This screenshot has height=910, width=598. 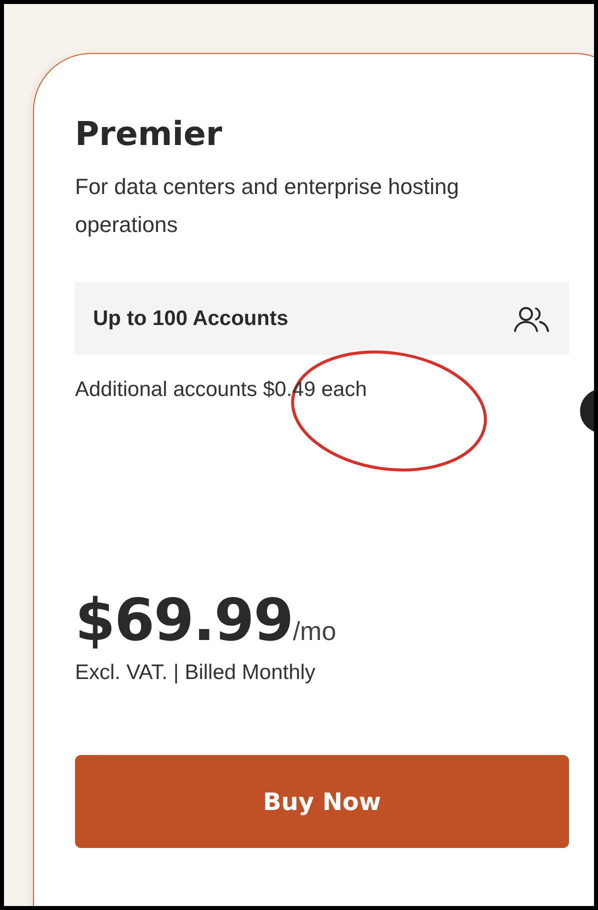 What do you see at coordinates (195, 673) in the screenshot?
I see `billing-note: Excl. VAT. | Billed Monthly` at bounding box center [195, 673].